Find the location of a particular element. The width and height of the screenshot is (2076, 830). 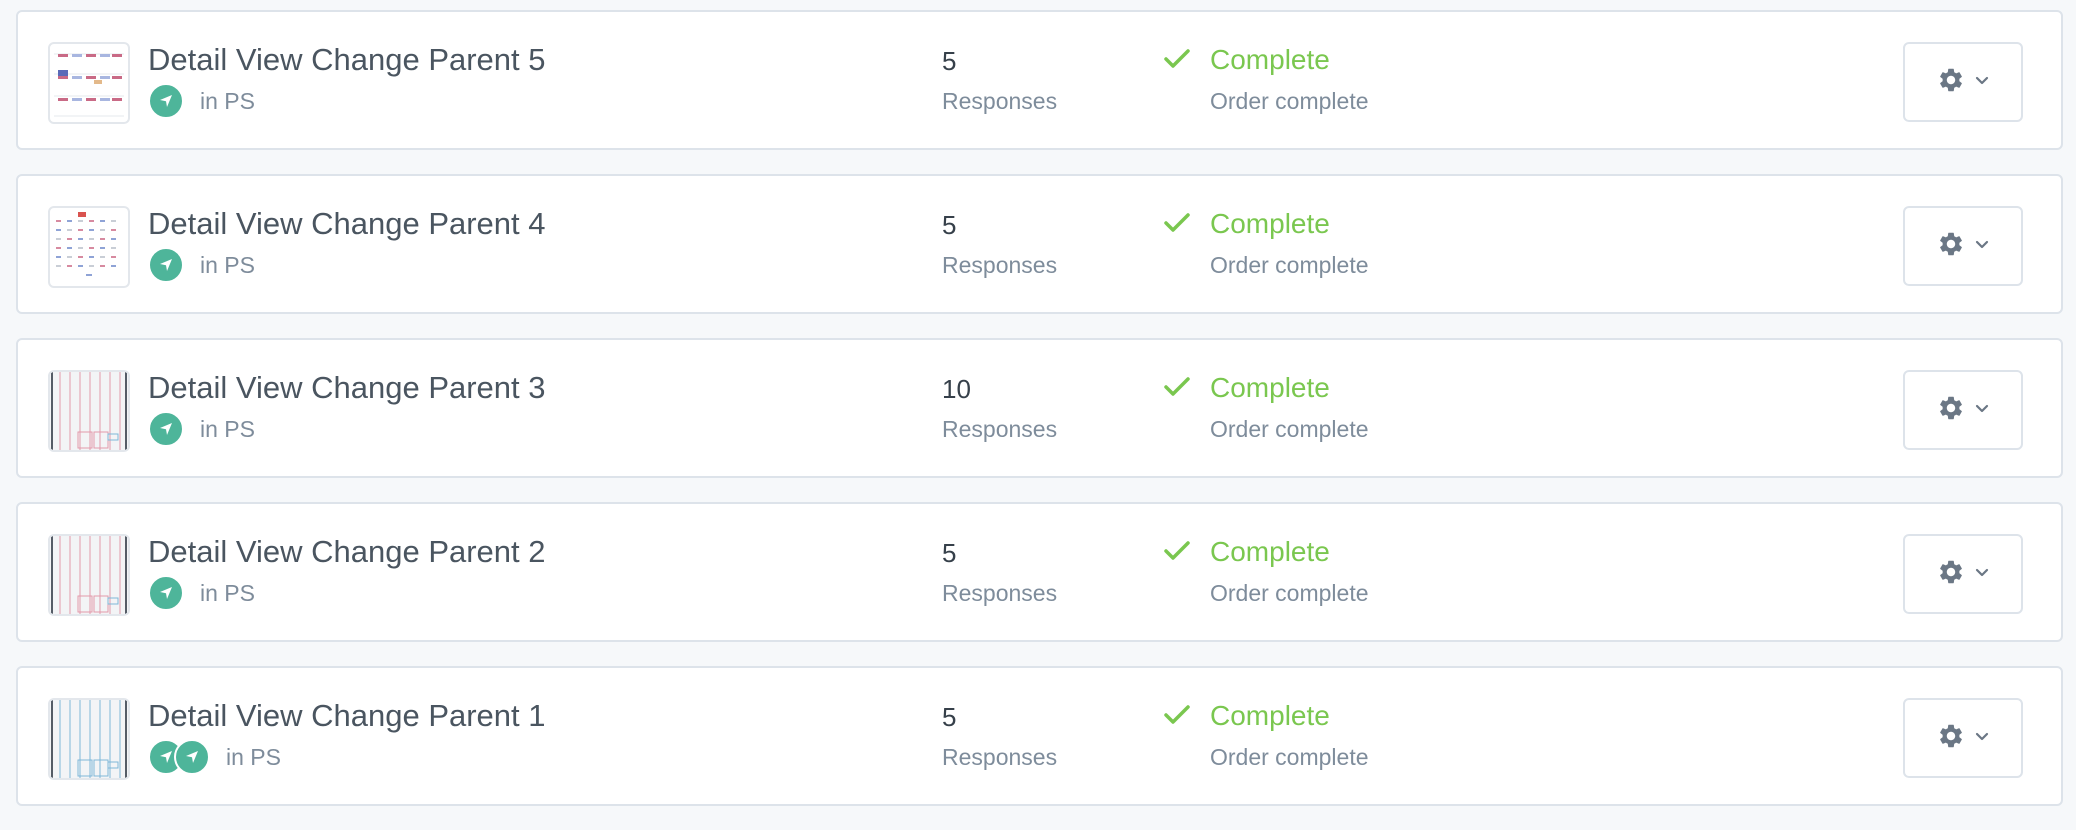

item-title: Detail View Change Parent 2 is located at coordinates (347, 552).